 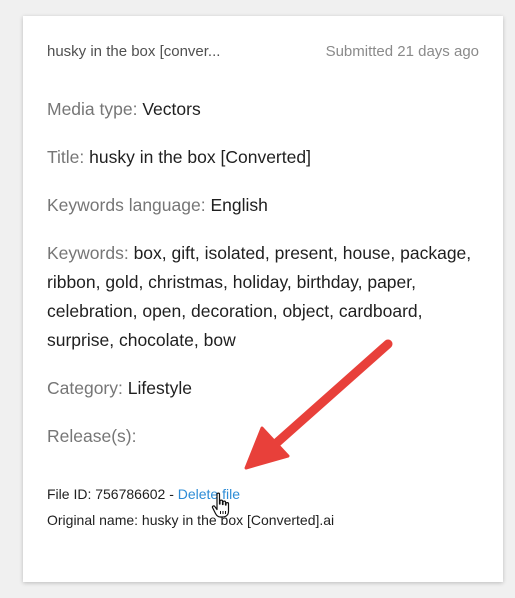 What do you see at coordinates (263, 494) in the screenshot?
I see `file-id-row: File ID: 756786602 - Delete file` at bounding box center [263, 494].